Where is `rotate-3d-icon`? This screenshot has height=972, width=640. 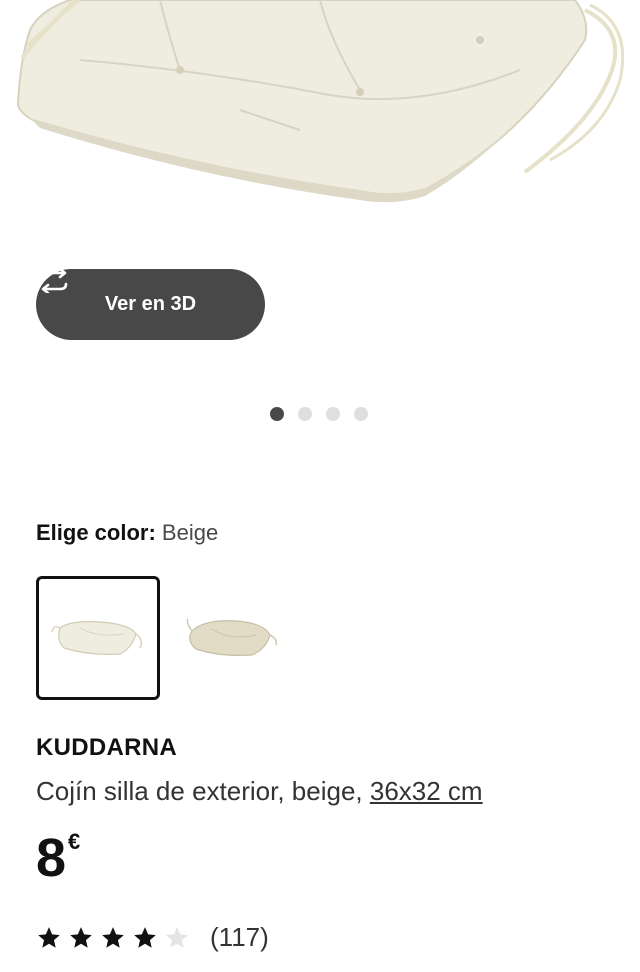 rotate-3d-icon is located at coordinates (54, 281).